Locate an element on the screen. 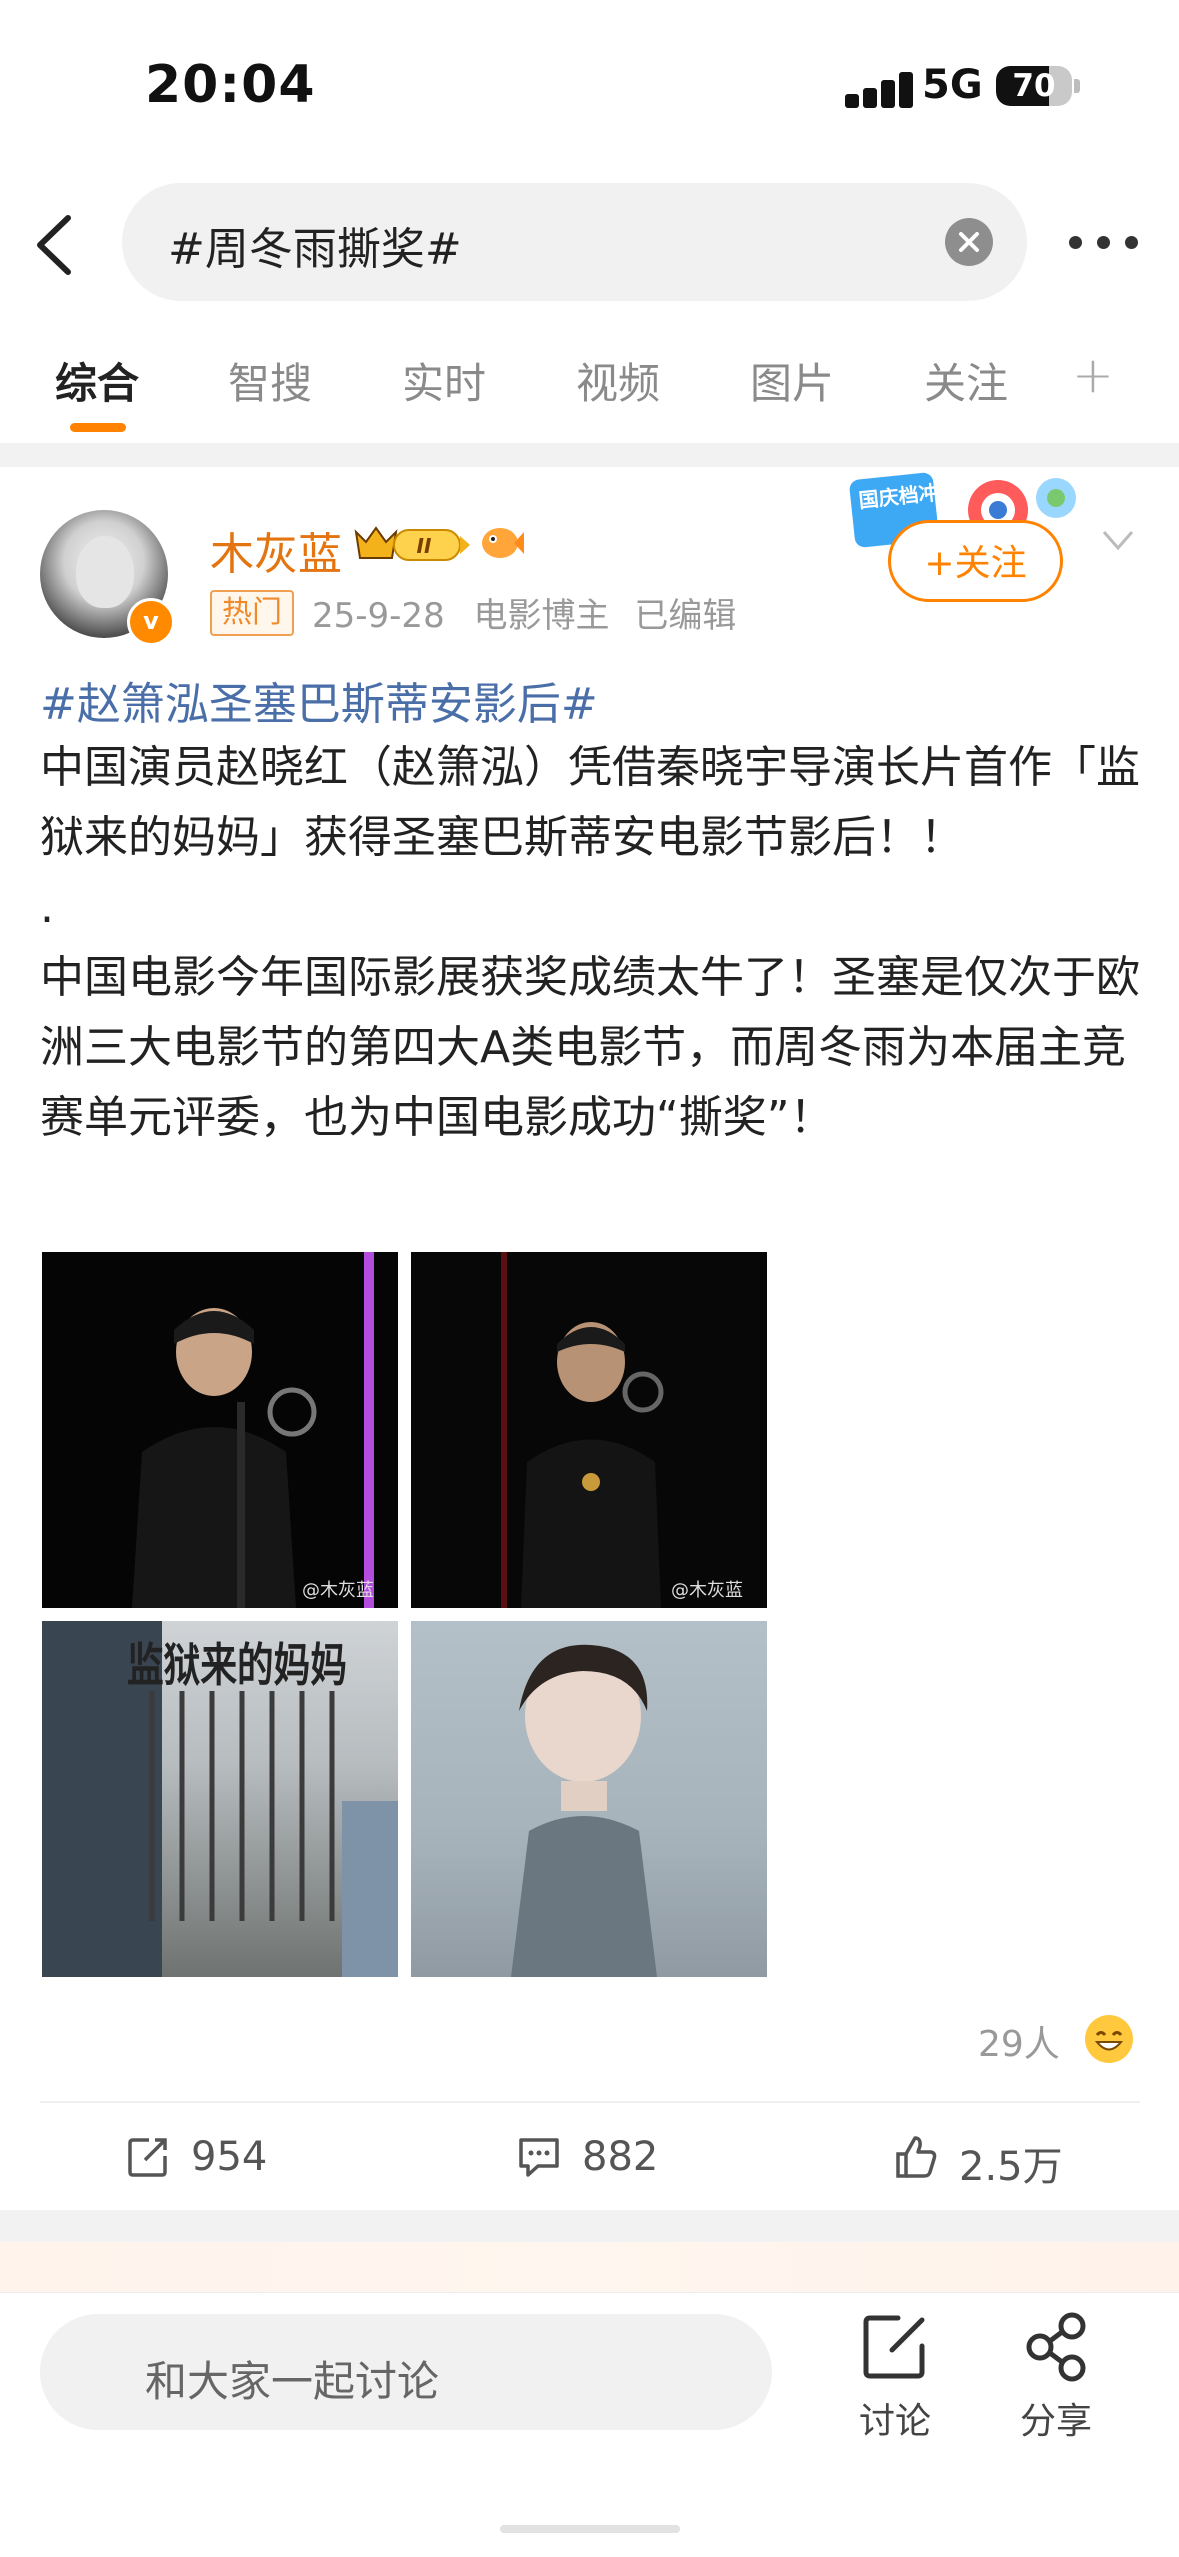 Image resolution: width=1179 pixels, height=2557 pixels. comment-icon is located at coordinates (539, 2157).